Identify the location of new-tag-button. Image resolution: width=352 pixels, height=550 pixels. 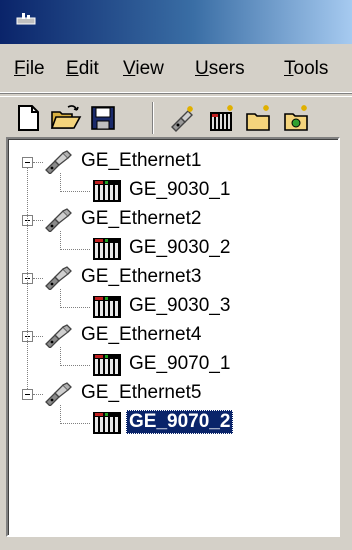
(297, 118).